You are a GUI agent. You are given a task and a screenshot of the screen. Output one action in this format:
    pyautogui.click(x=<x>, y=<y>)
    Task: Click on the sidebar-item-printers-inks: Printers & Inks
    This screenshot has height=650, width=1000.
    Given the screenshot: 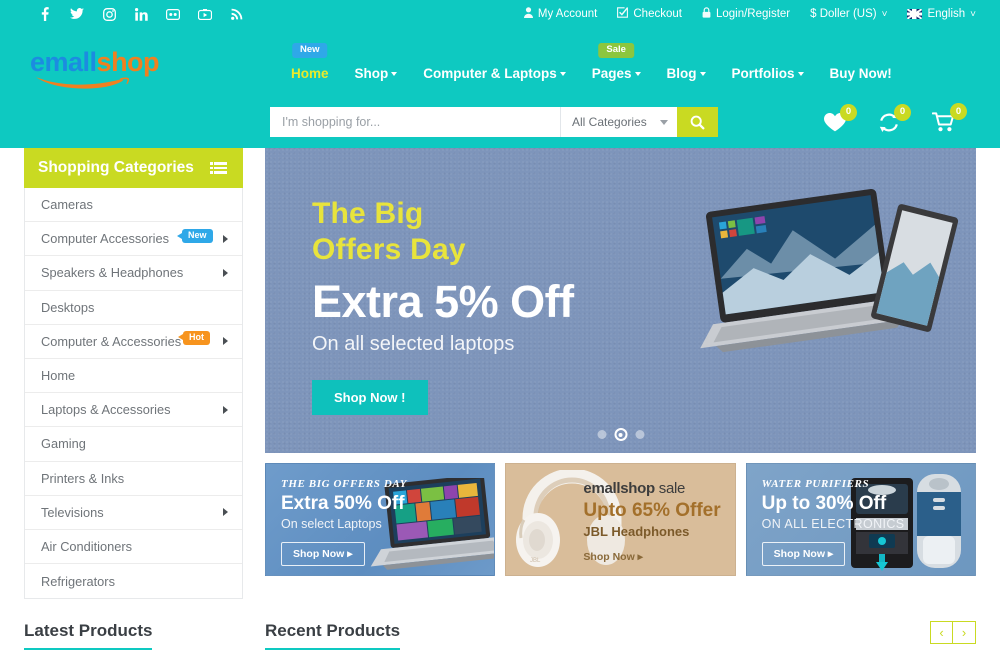 What is the action you would take?
    pyautogui.click(x=133, y=479)
    